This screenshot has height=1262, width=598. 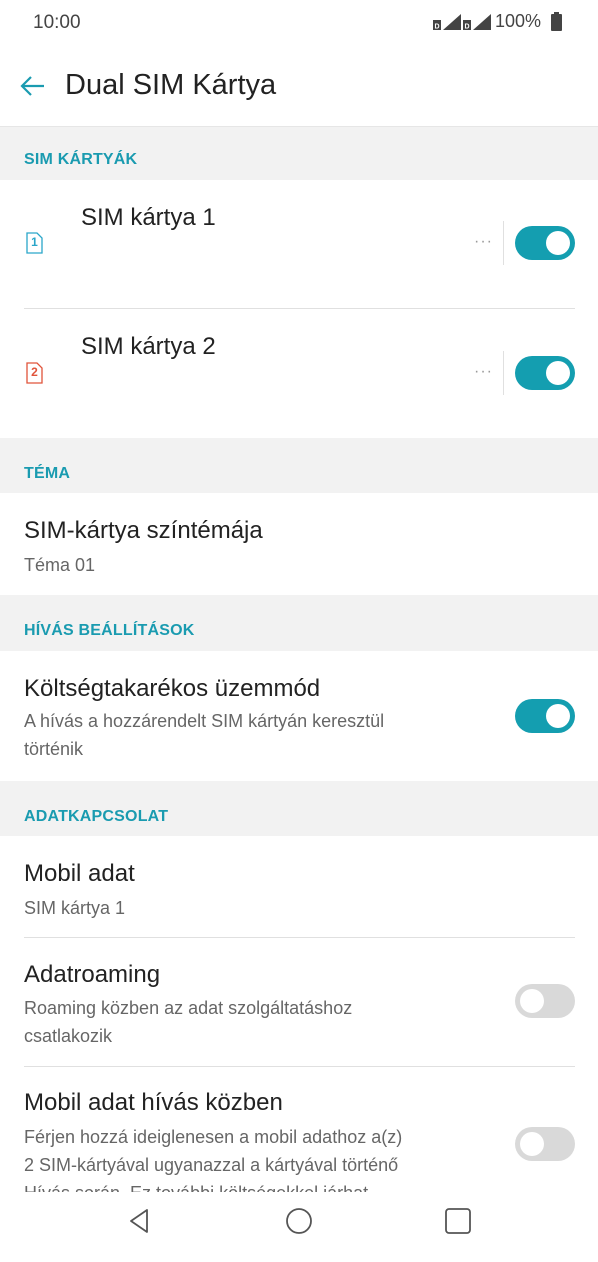 What do you see at coordinates (299, 1221) in the screenshot?
I see `home-circle-icon` at bounding box center [299, 1221].